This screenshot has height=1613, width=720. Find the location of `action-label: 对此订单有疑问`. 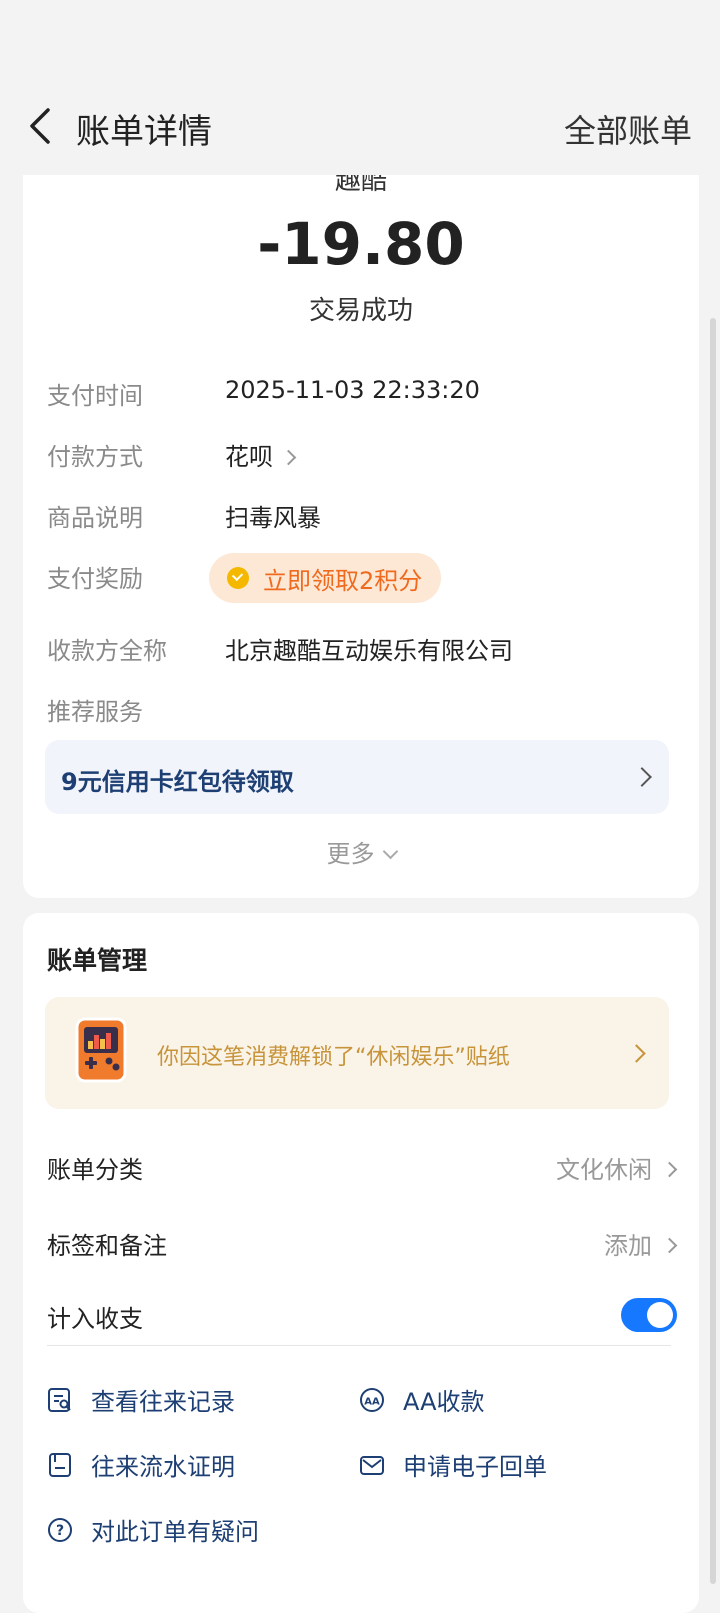

action-label: 对此订单有疑问 is located at coordinates (175, 1532).